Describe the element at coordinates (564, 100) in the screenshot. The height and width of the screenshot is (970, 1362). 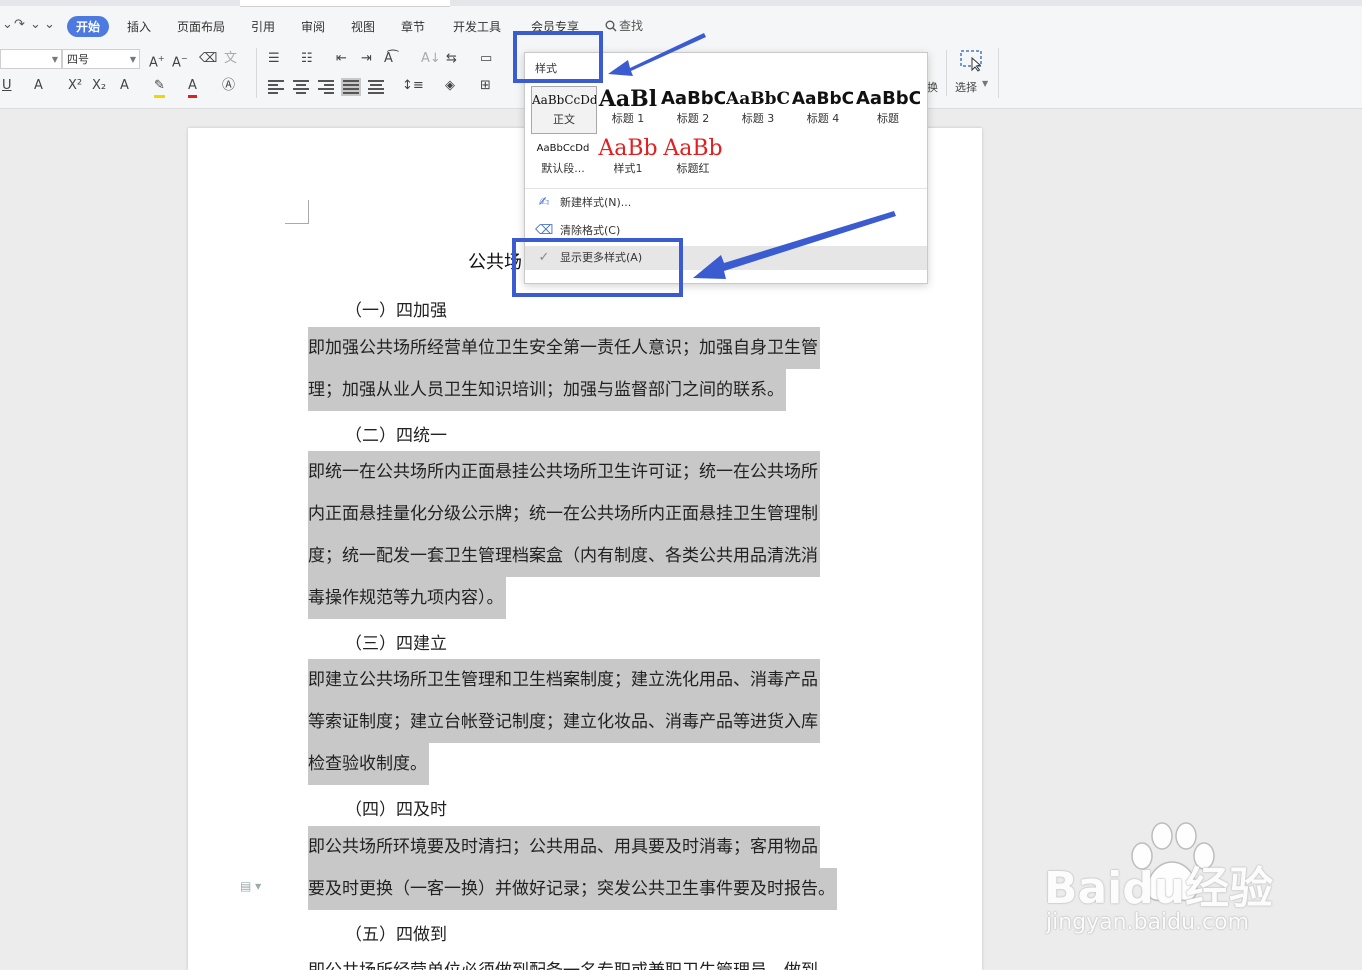
I see `style-sample: AaBbCcDd` at that location.